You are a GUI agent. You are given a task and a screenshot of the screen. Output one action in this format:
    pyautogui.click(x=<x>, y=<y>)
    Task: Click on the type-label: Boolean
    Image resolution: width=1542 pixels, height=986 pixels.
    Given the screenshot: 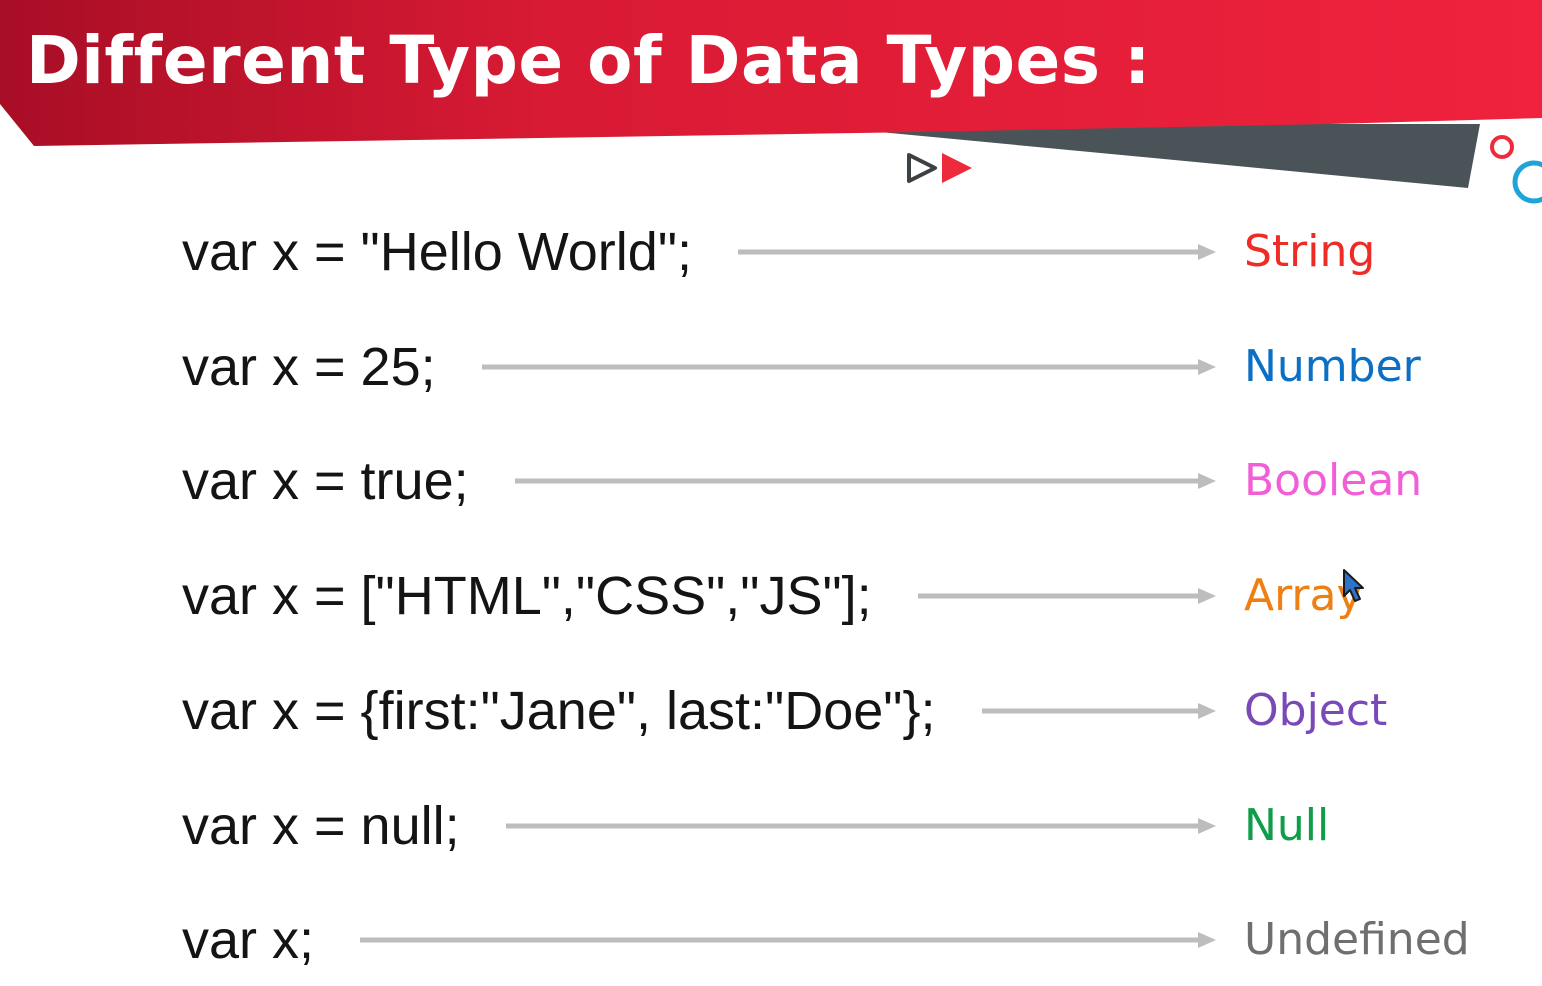 What is the action you would take?
    pyautogui.click(x=1333, y=481)
    